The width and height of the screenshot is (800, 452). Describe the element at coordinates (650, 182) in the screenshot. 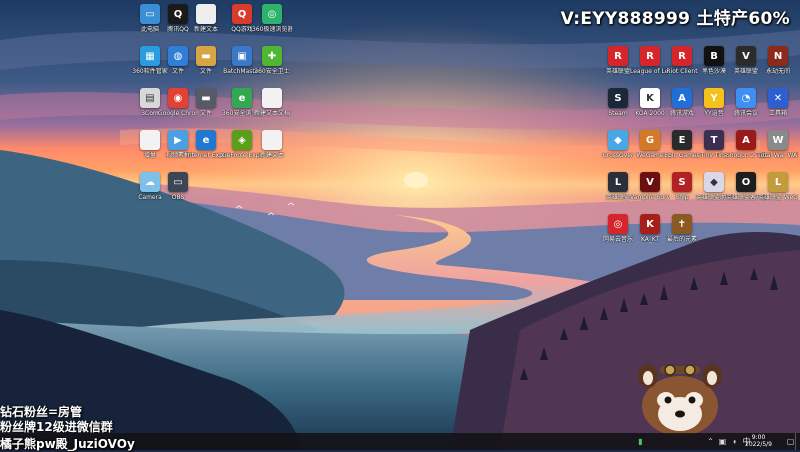

I see `vampire-icon: V` at that location.